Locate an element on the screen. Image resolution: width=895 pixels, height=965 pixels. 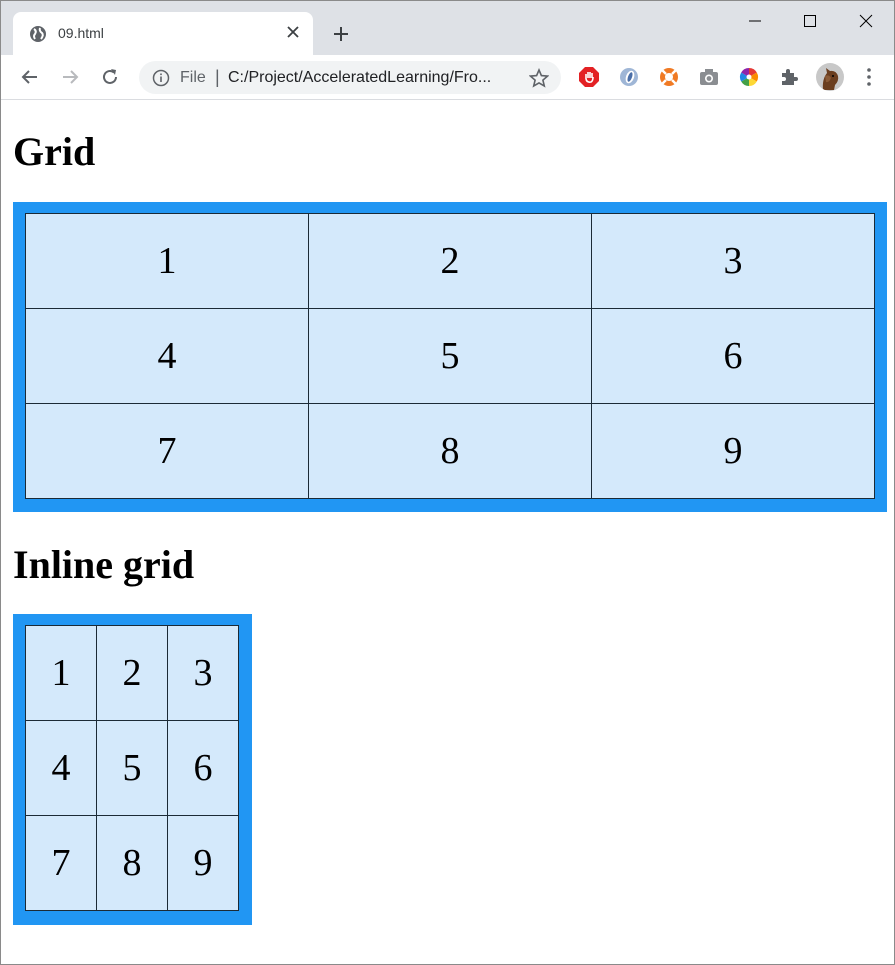
inline-grid-cell: 5 is located at coordinates (132, 768).